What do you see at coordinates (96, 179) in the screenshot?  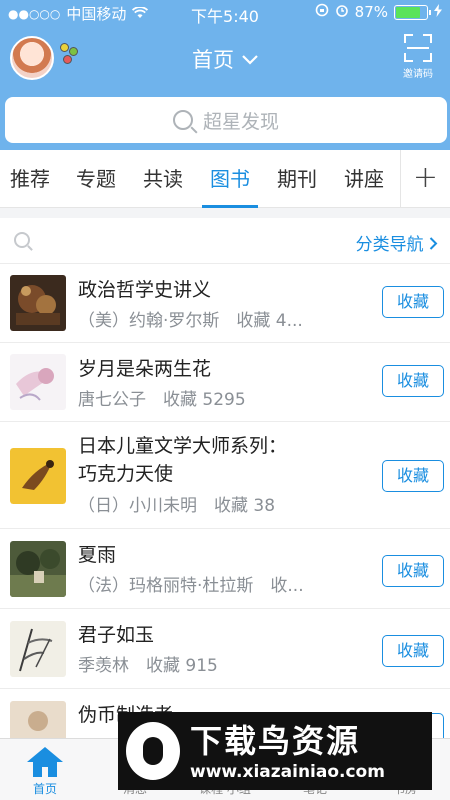 I see `tab-topics: 专题` at bounding box center [96, 179].